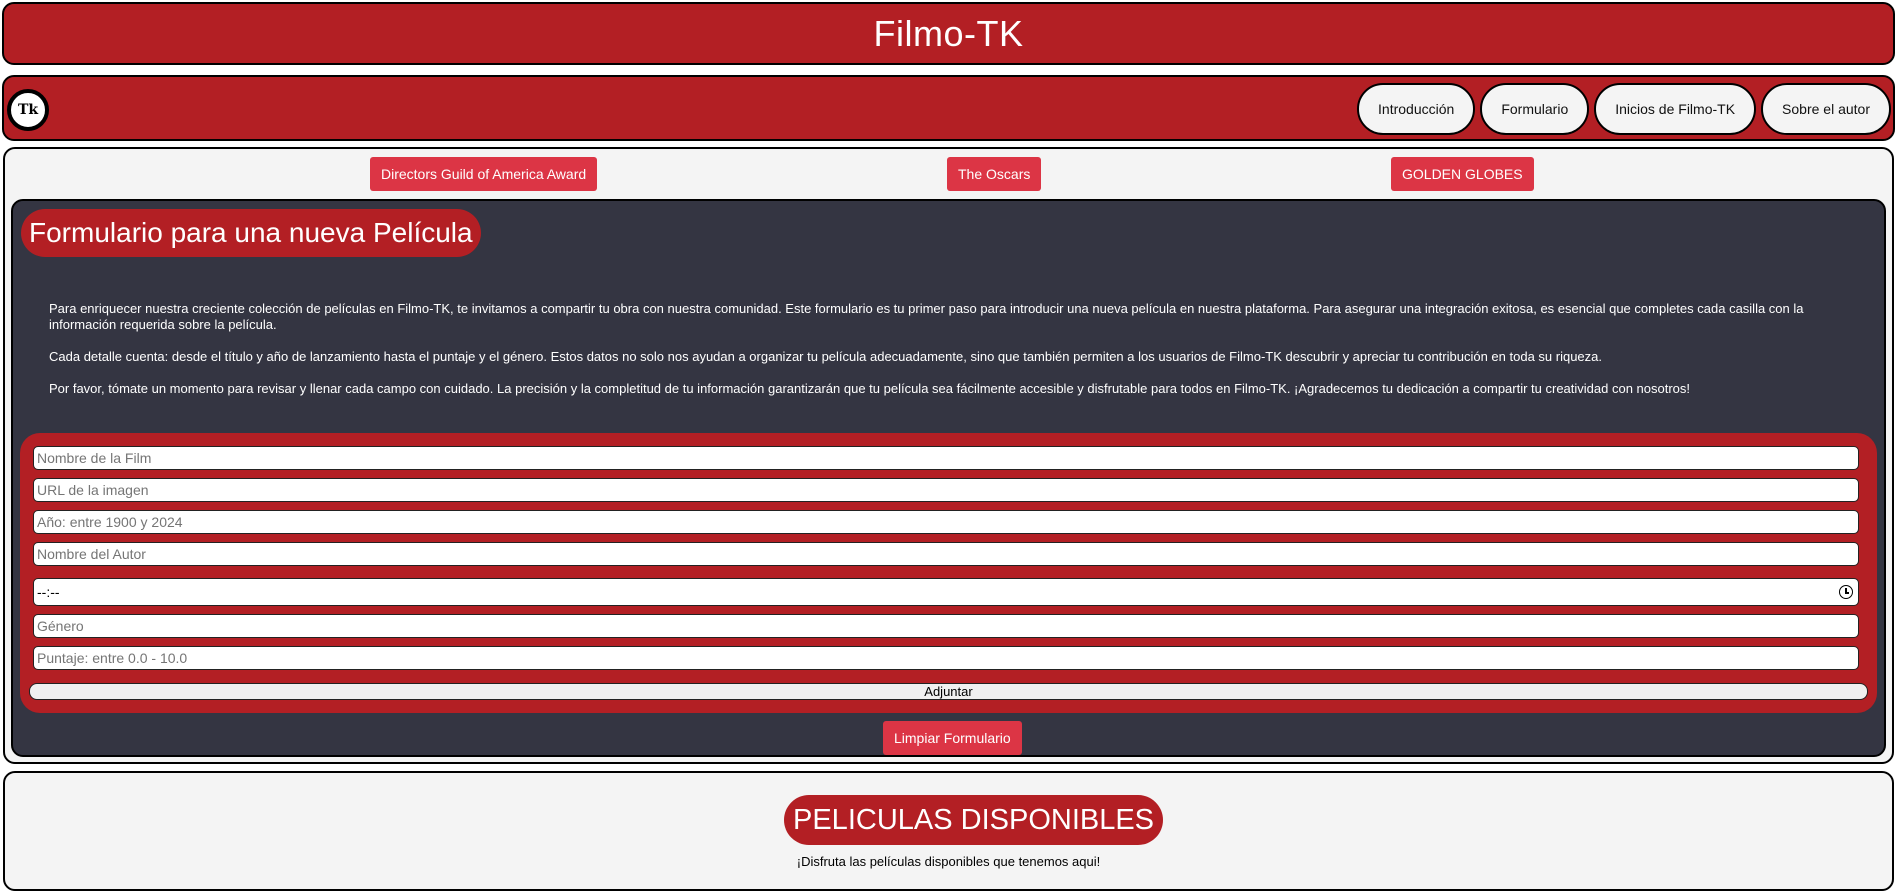 The image size is (1897, 891). I want to click on nav-formulario: Formulario, so click(1535, 109).